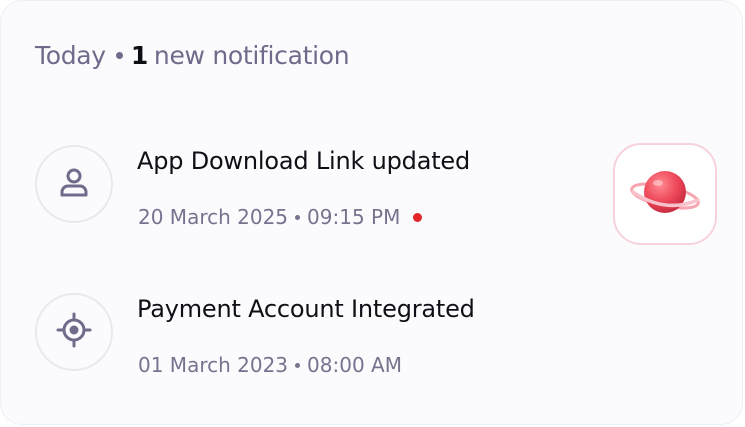 The height and width of the screenshot is (427, 745). I want to click on notification-time: 09:15 PM, so click(354, 217).